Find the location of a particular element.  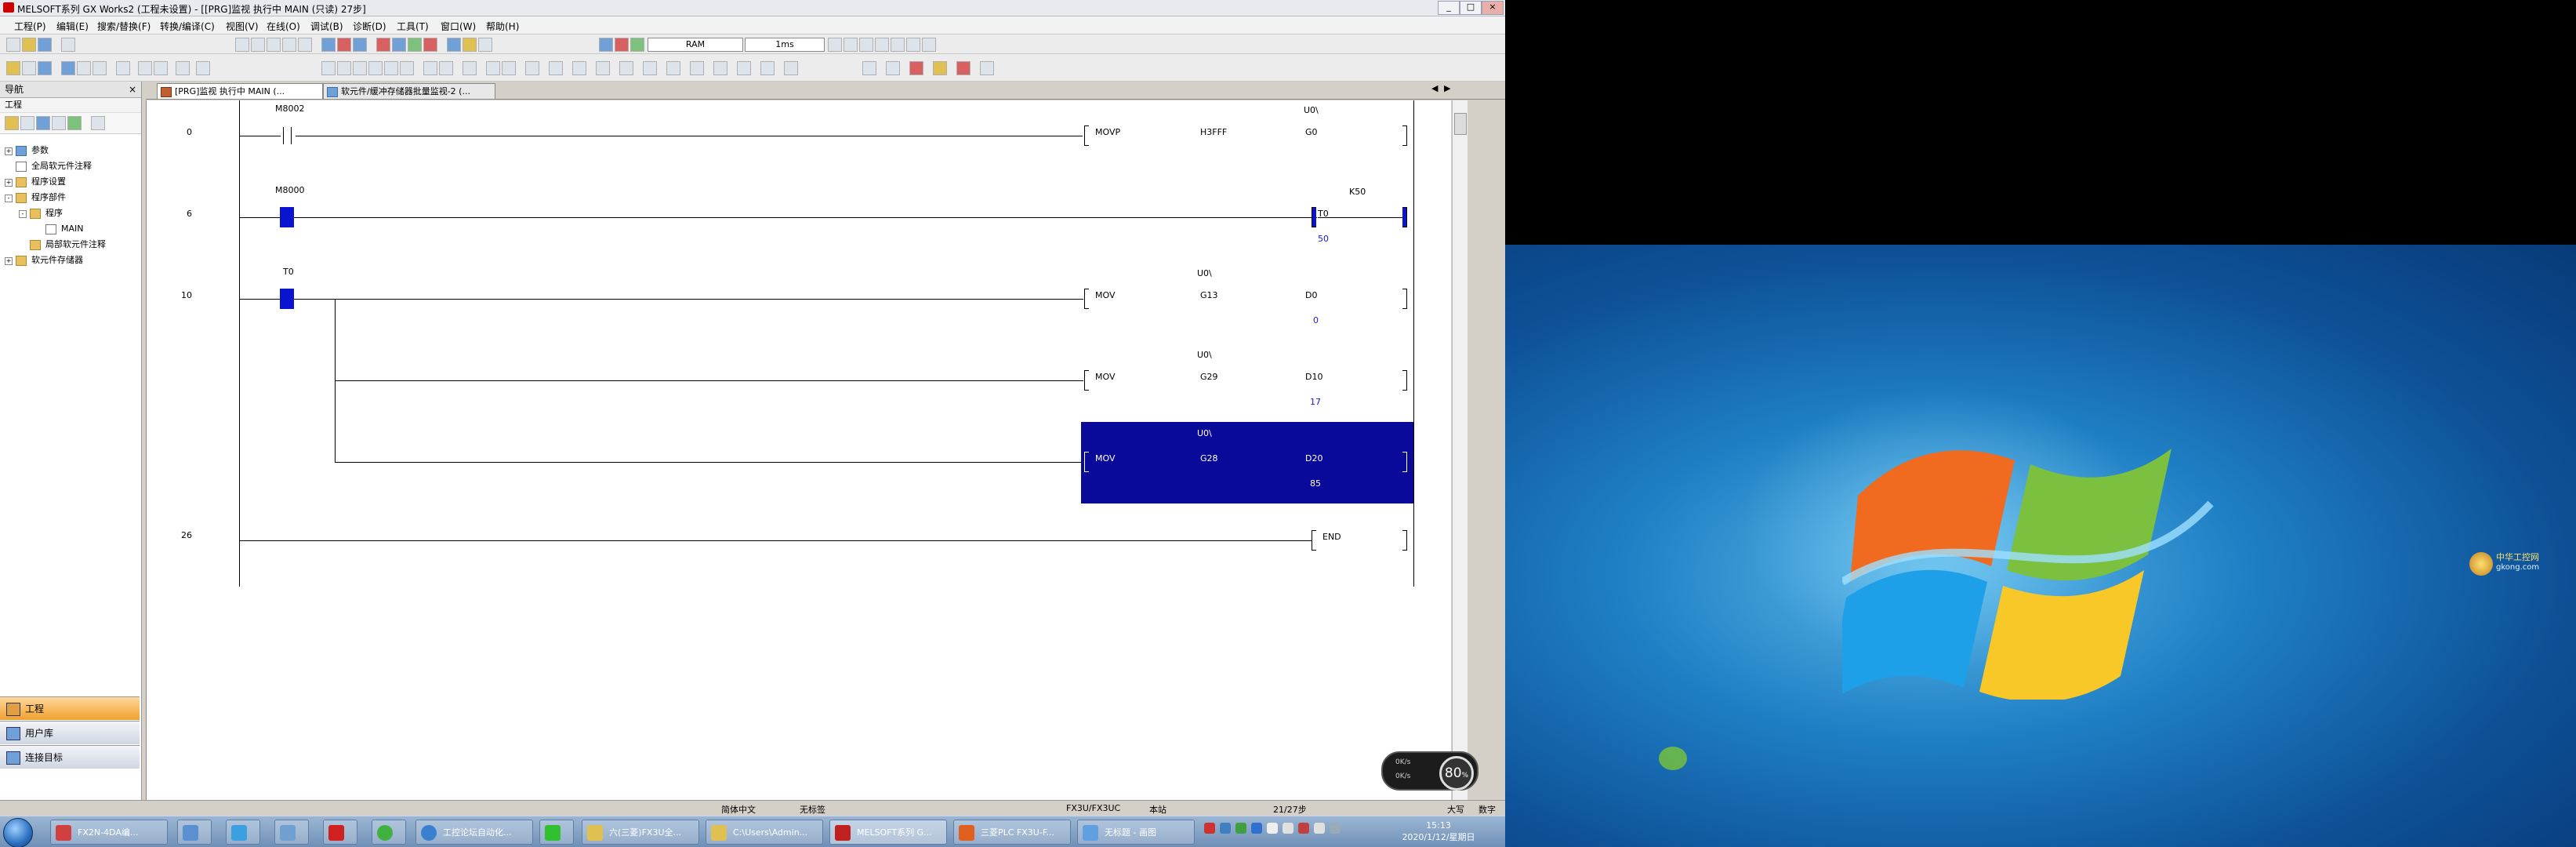

nav-icon is located at coordinates (100, 68).